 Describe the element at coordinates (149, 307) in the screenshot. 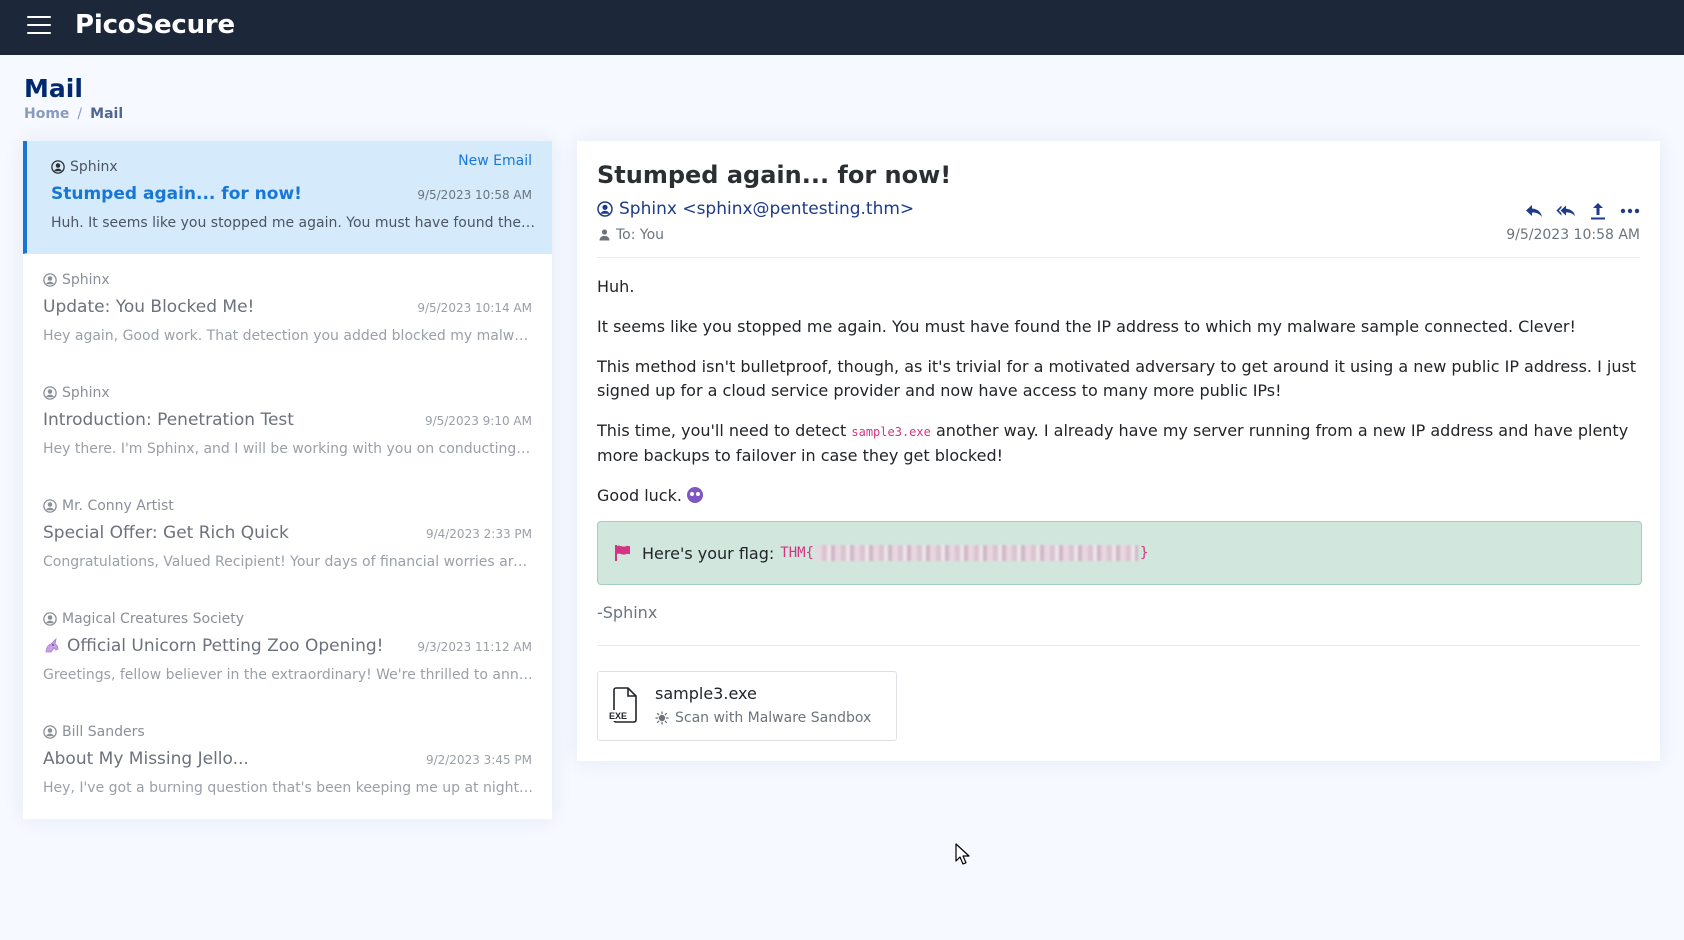

I see `mail-subject: Update: You Blocked Me!` at that location.